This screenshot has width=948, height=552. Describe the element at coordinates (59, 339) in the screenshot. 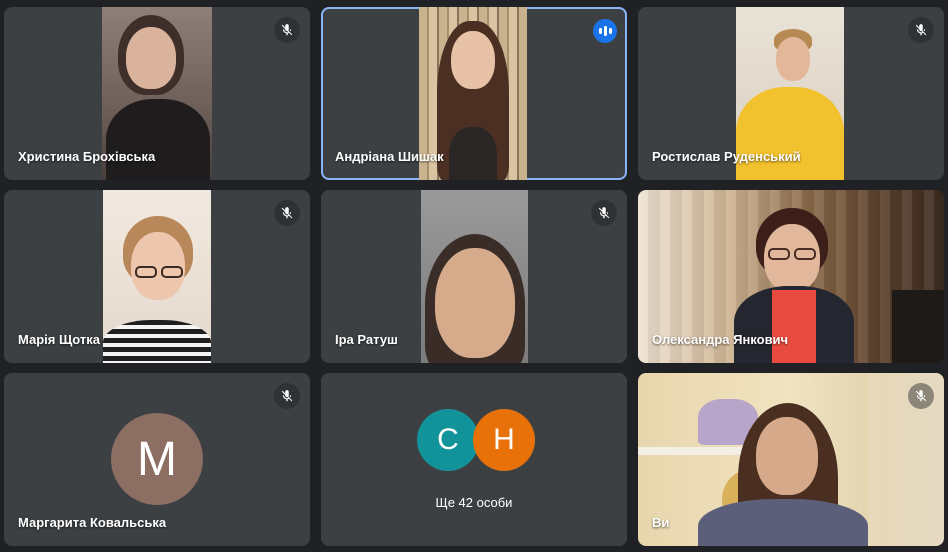

I see `participant-name: Марія Щотка` at that location.